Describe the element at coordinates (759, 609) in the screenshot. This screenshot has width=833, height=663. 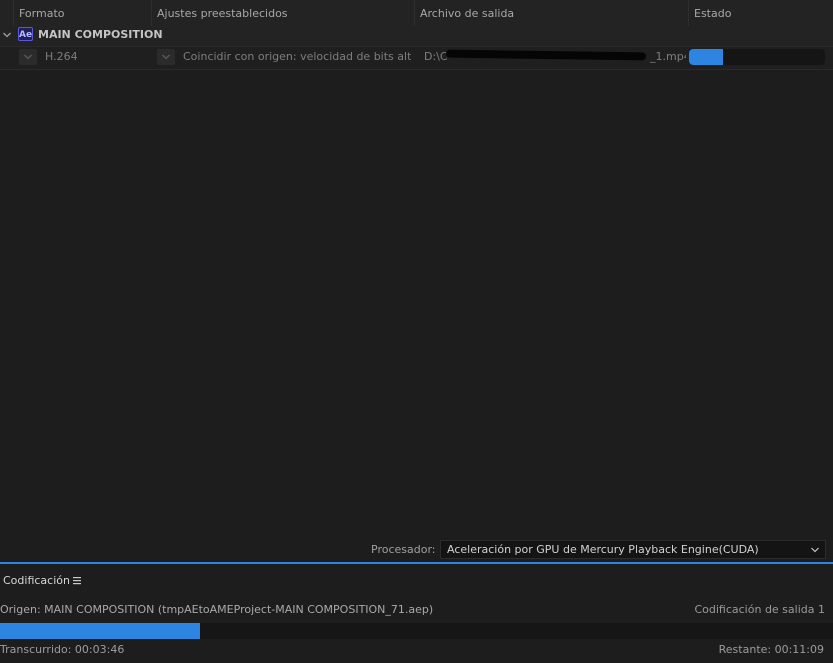
I see `encoding-output-label: Codificación de salida 1` at that location.